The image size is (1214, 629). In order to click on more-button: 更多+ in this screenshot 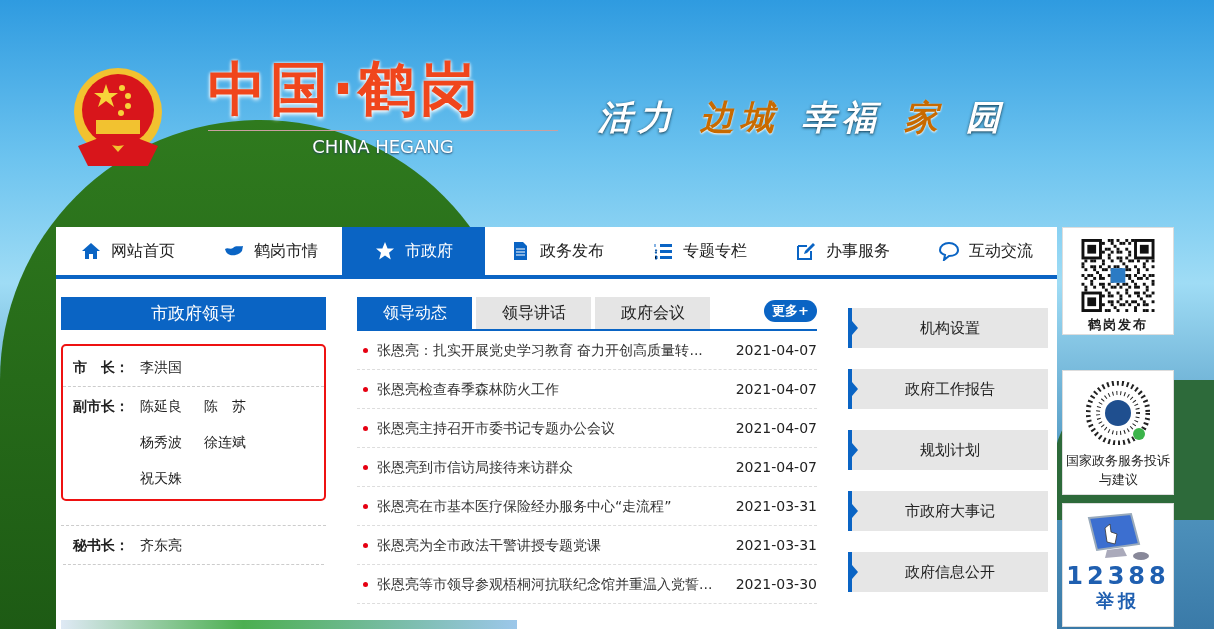, I will do `click(790, 311)`.